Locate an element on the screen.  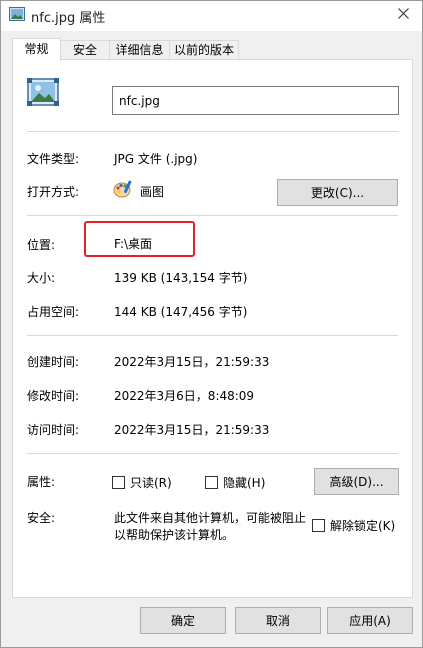
modified-value: 2022年3月6日，8:48:09 is located at coordinates (184, 396).